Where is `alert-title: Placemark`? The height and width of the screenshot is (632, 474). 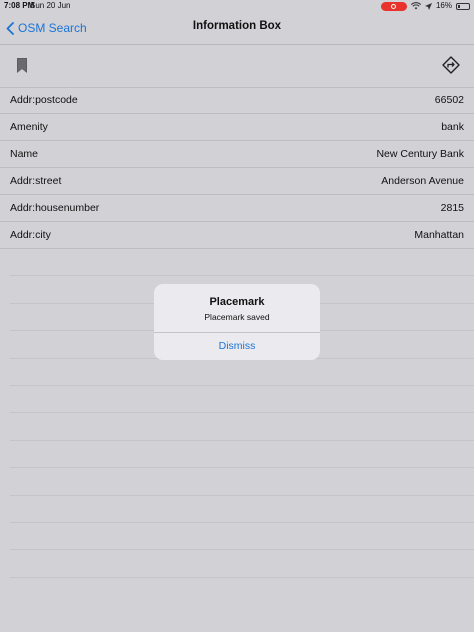
alert-title: Placemark is located at coordinates (237, 302).